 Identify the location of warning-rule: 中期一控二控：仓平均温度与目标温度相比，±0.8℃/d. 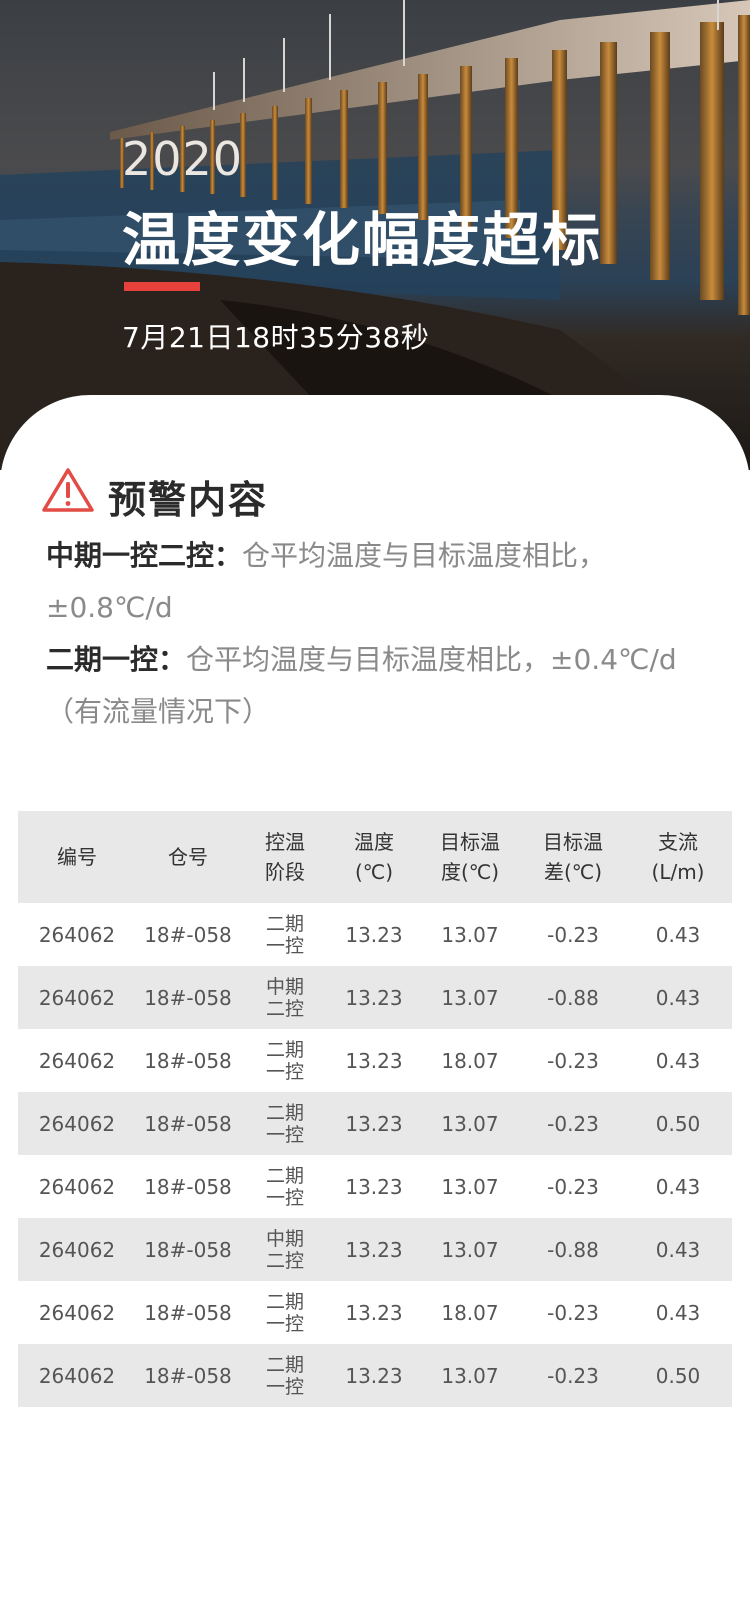
(386, 582).